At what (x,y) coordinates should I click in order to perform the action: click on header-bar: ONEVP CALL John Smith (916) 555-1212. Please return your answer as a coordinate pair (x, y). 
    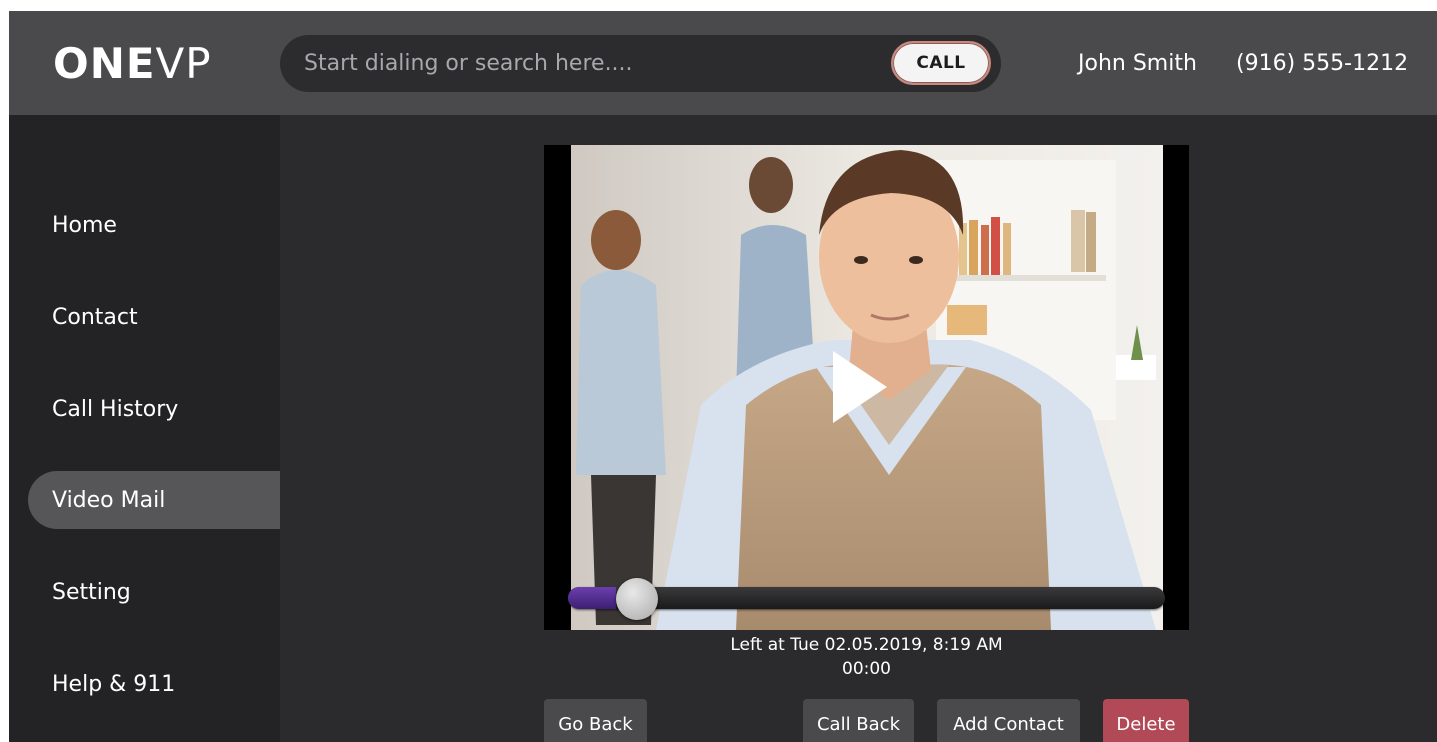
    Looking at the image, I should click on (723, 63).